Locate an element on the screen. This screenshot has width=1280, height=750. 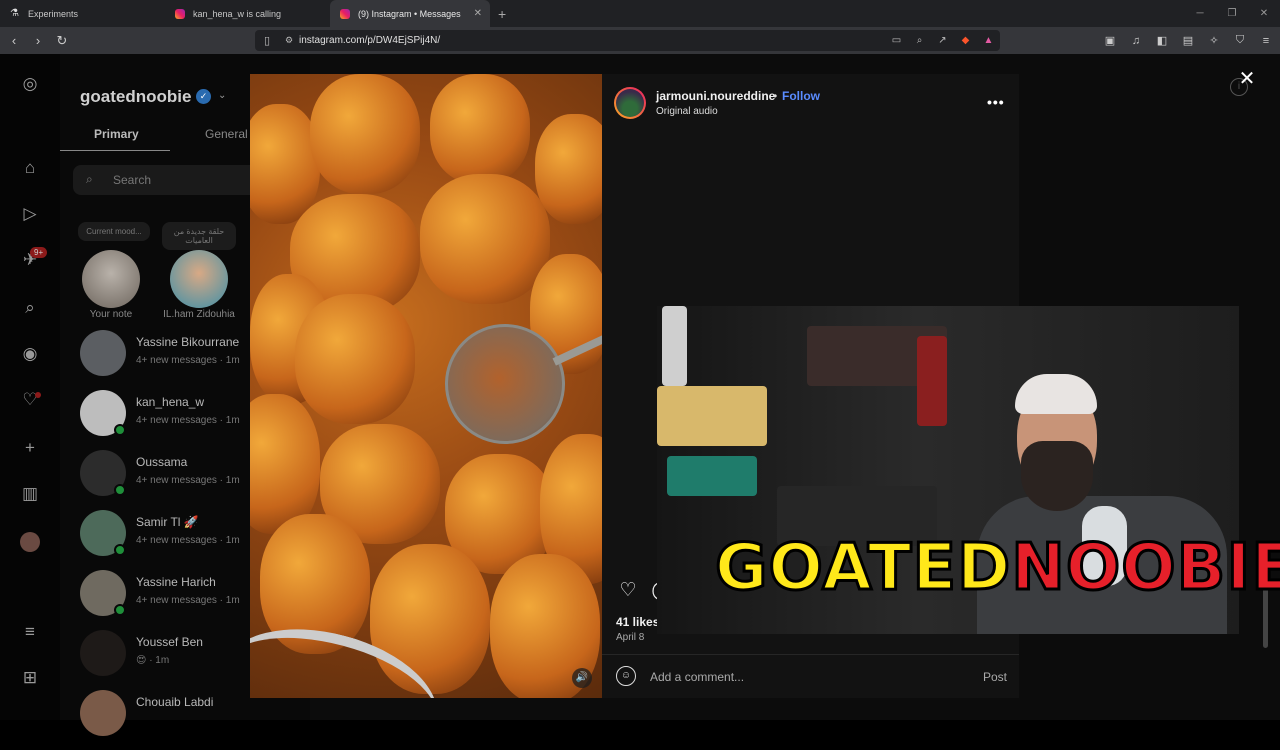
leo-icon: ✧ is located at coordinates (1214, 40).